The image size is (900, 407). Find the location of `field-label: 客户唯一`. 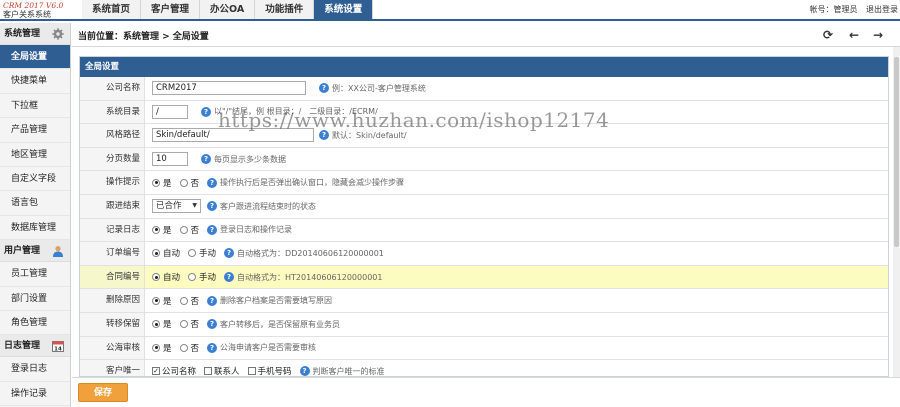

field-label: 客户唯一 is located at coordinates (112, 368).